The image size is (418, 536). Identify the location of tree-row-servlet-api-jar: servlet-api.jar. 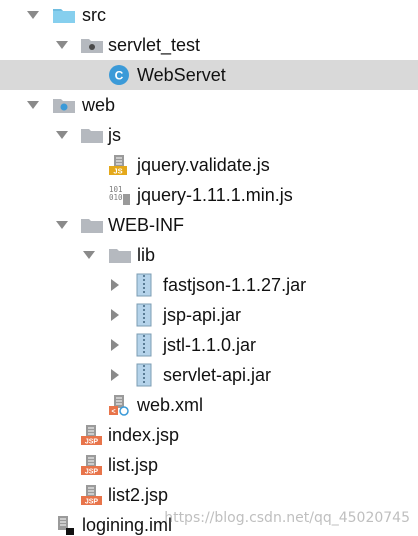
(209, 375).